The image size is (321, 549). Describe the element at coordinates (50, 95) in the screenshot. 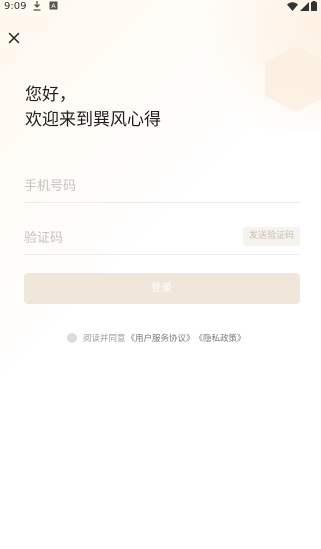

I see `greeting-line-1: 您好，` at that location.